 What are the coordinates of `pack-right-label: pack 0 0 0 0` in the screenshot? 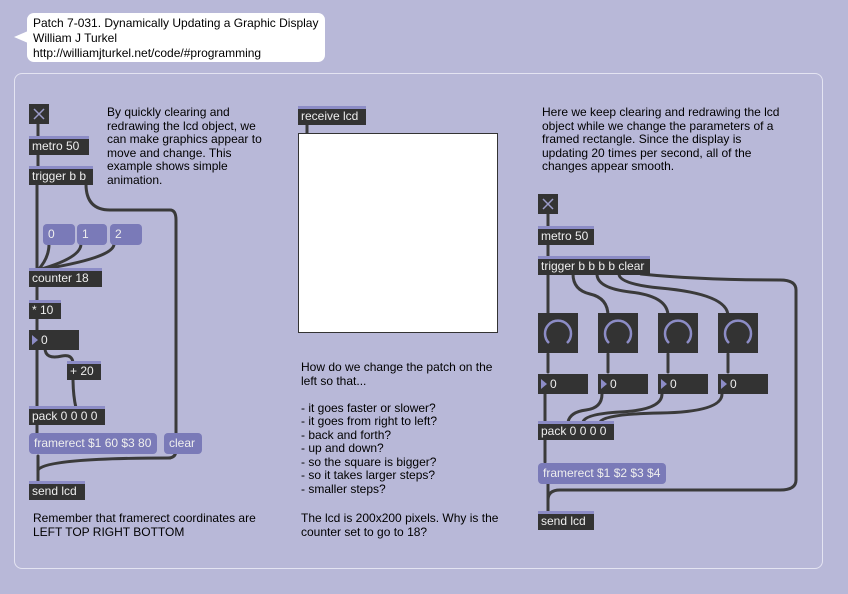 It's located at (574, 431).